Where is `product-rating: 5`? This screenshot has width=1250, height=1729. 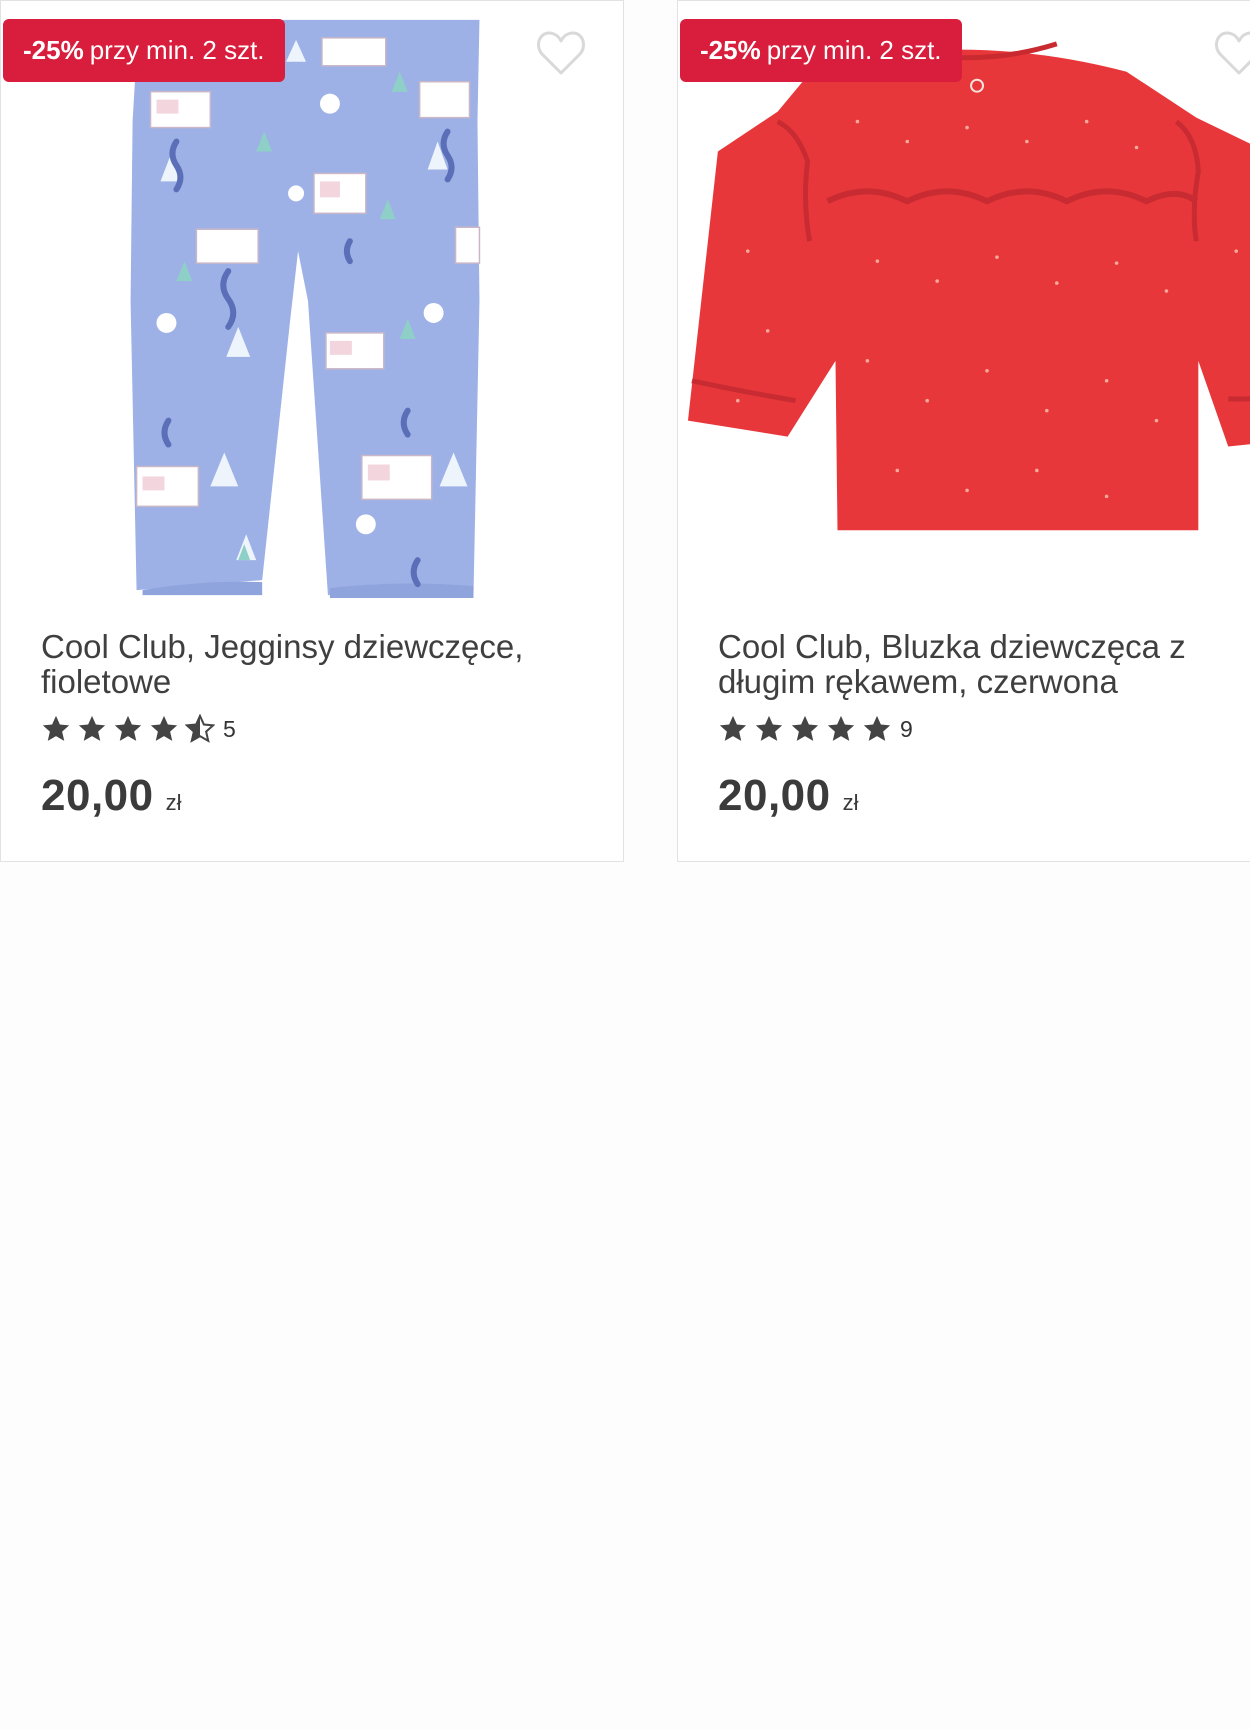 product-rating: 5 is located at coordinates (138, 729).